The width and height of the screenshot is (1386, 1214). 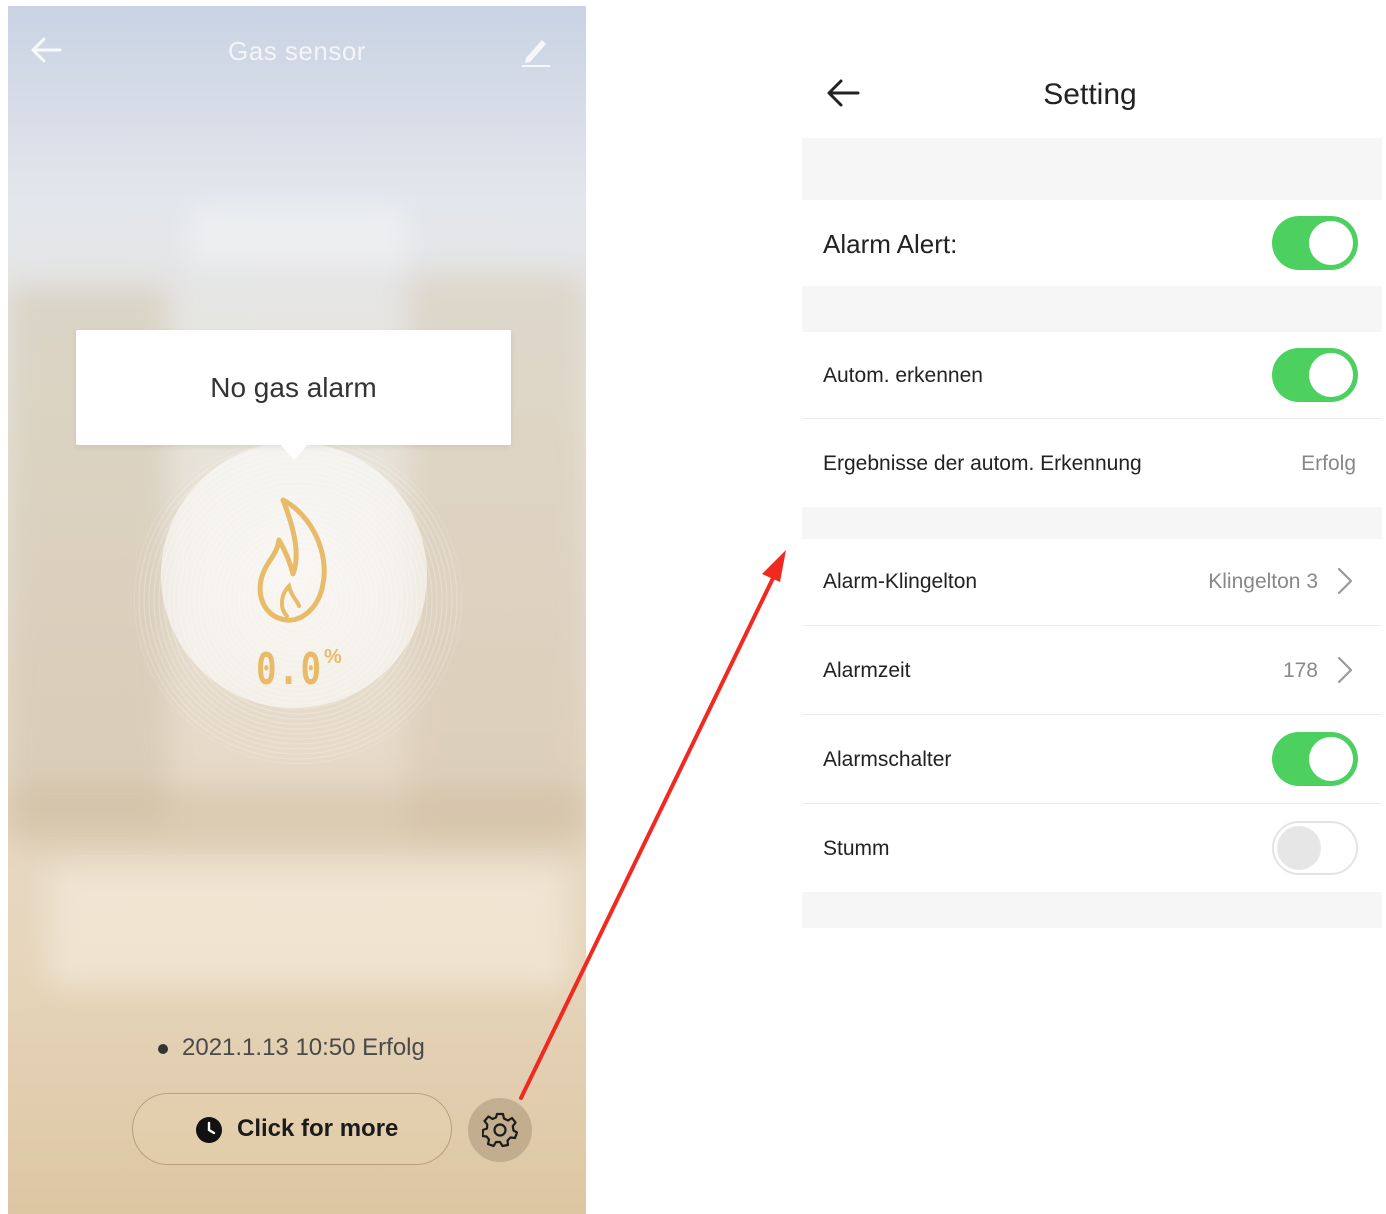 I want to click on alarm-time-value: 178, so click(x=1300, y=670).